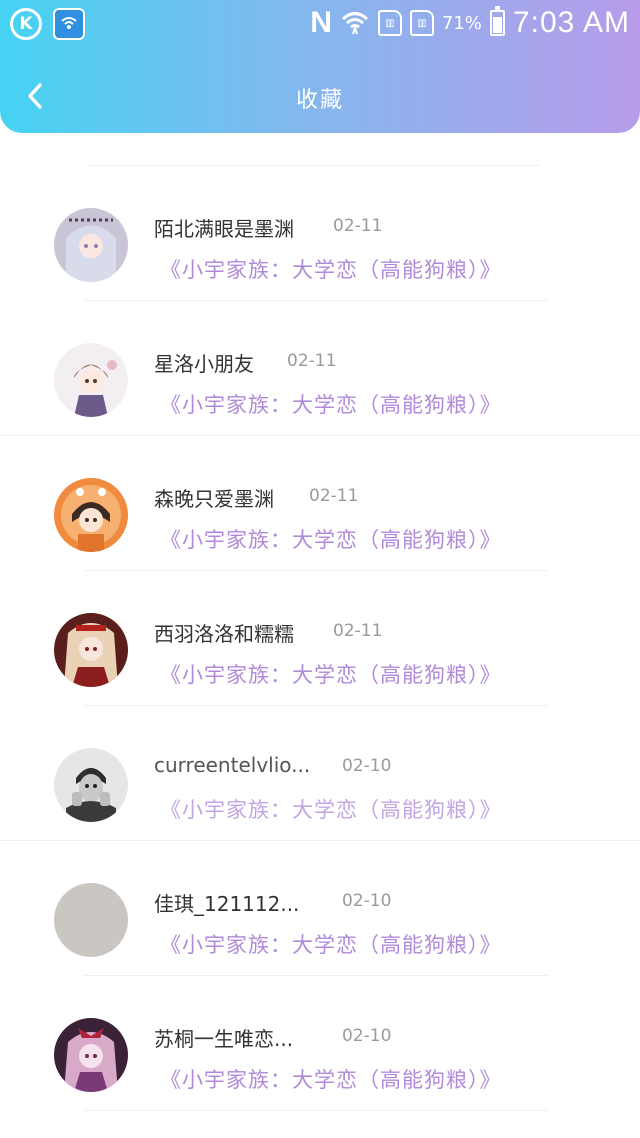 This screenshot has height=1138, width=640. What do you see at coordinates (320, 785) in the screenshot?
I see `list-item: curreentelvlio... 02-10 《小宇家族：大学恋（高能狗粮）》` at bounding box center [320, 785].